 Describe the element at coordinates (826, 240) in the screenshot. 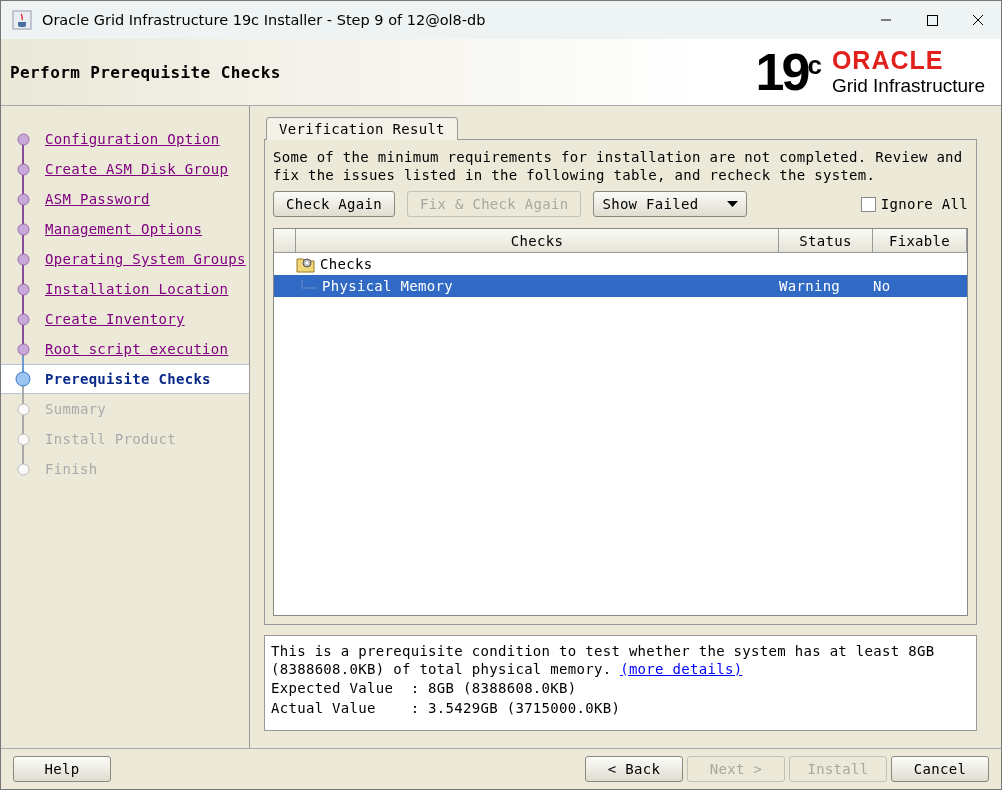

I see `column-header: Status` at that location.